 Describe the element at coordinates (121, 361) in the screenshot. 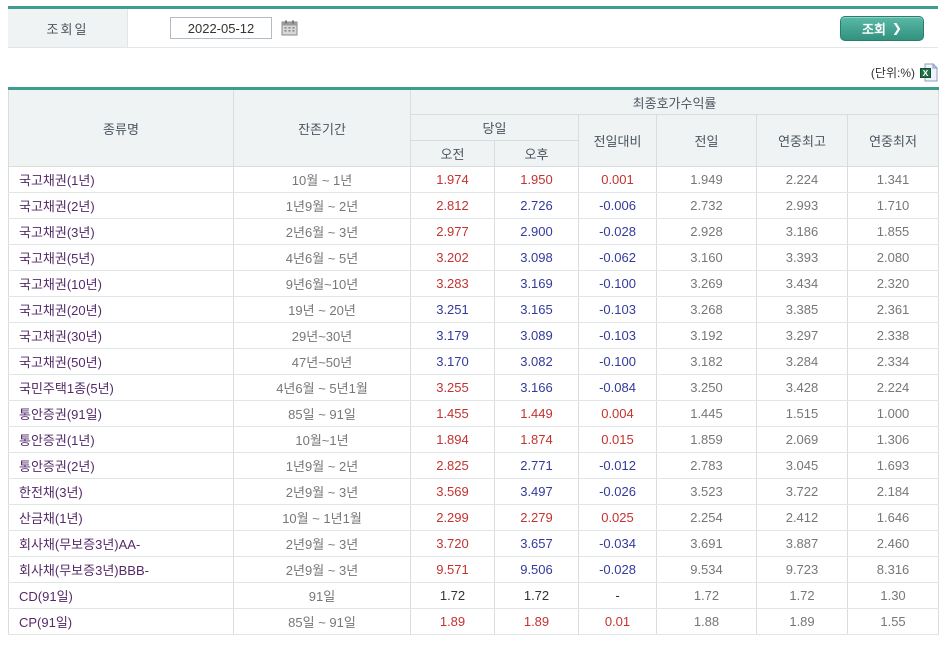

I see `bond-name-cell: 국고채권(50년)` at that location.